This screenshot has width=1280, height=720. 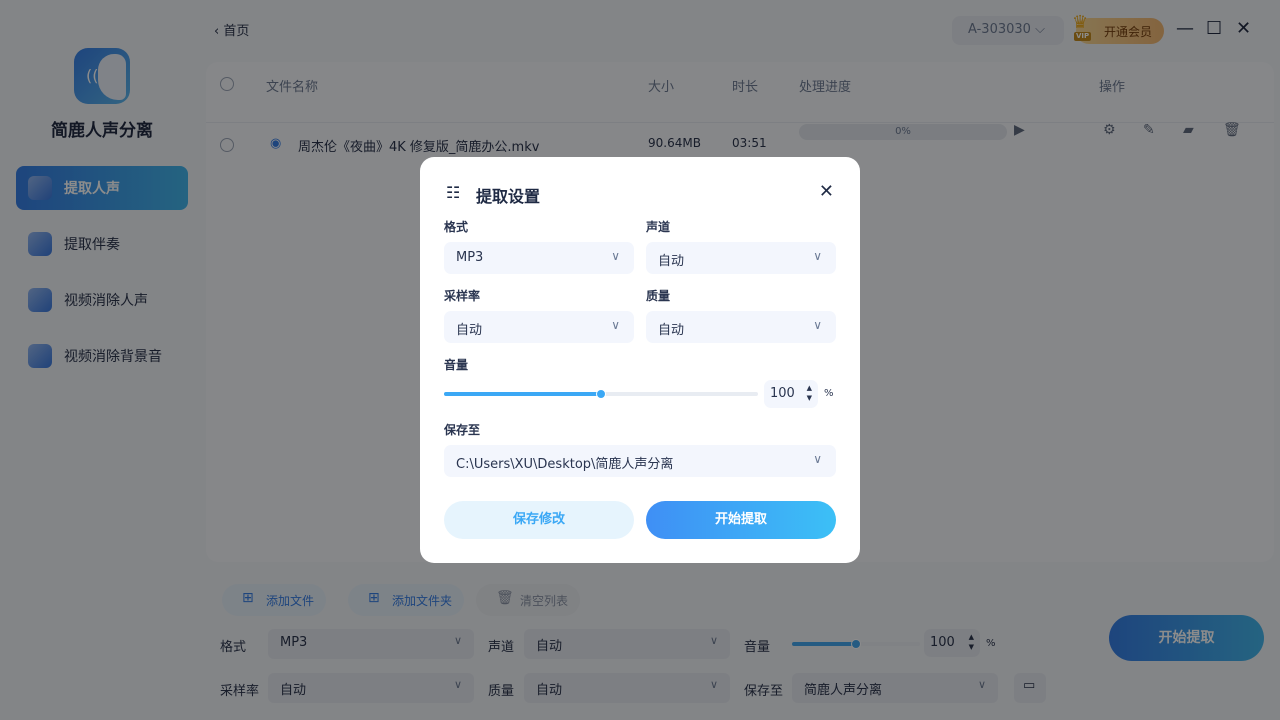 I want to click on vip-button: ♛ VIP 开通会员, so click(x=1118, y=28).